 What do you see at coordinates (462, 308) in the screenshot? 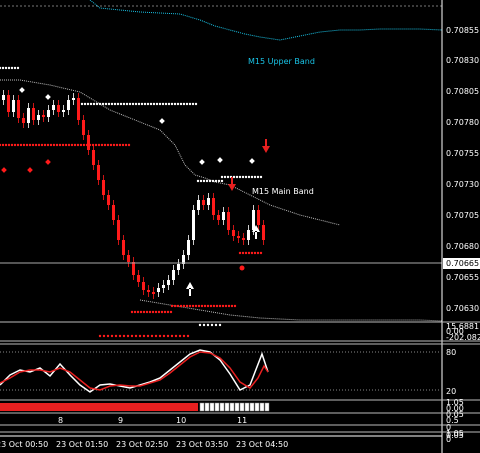
I see `price-label: 0.70630` at bounding box center [462, 308].